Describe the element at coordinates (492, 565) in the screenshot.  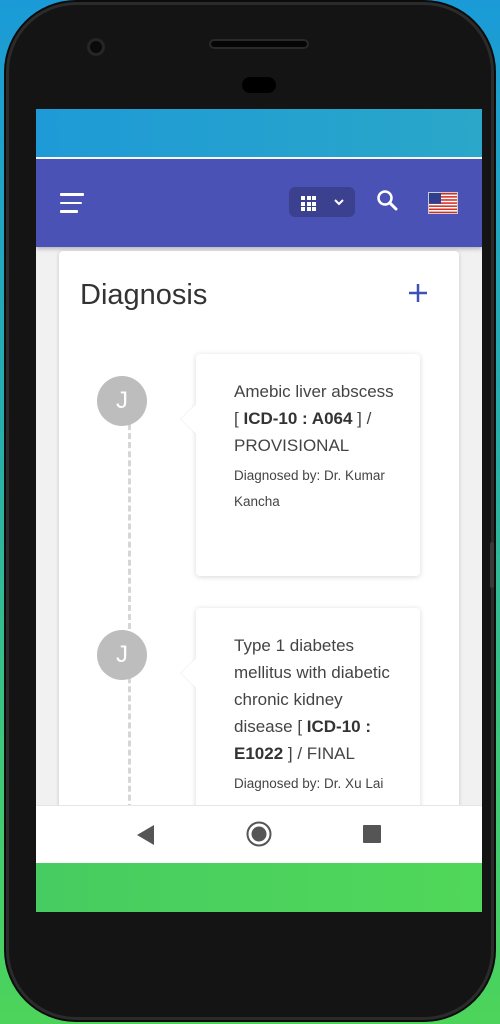
I see `side-button` at that location.